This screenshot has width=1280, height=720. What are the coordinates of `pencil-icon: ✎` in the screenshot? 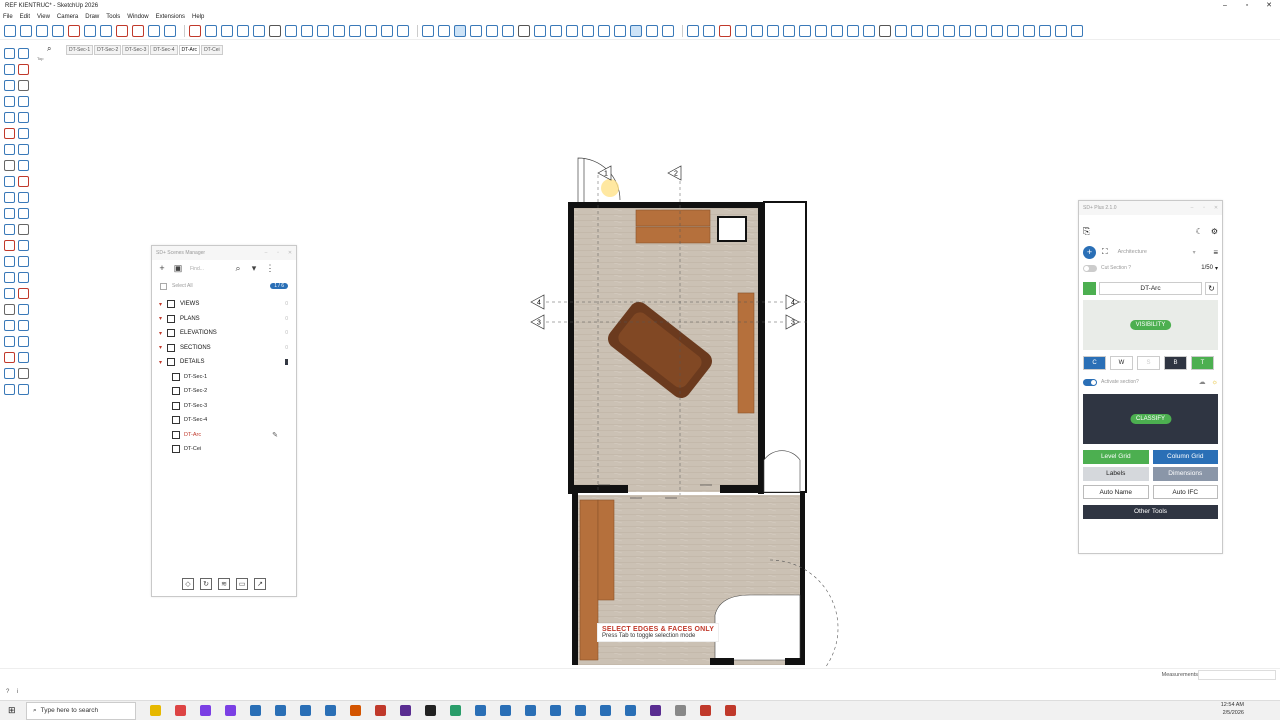 It's located at (275, 435).